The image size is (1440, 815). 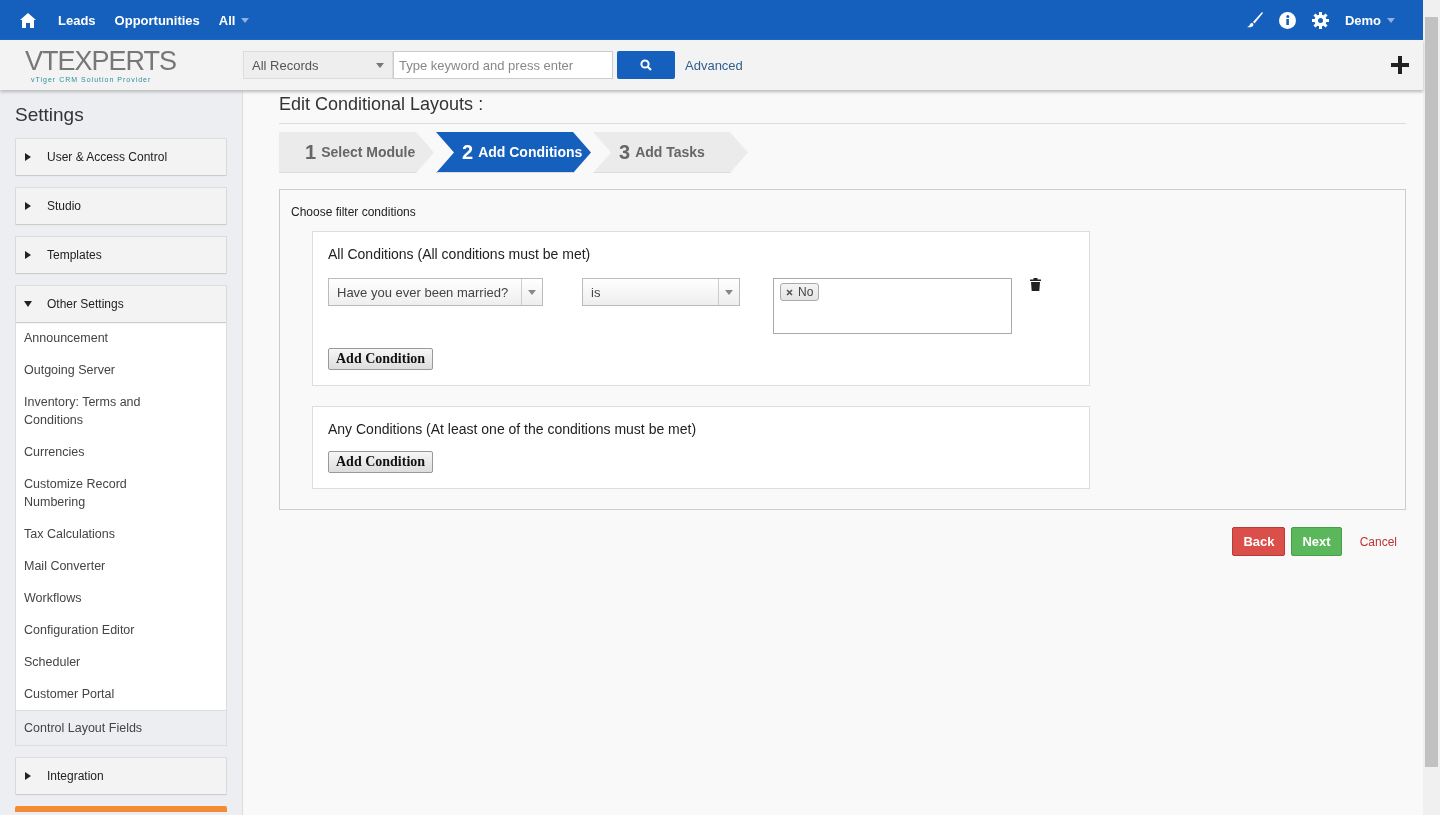 I want to click on value-field: No, so click(x=892, y=306).